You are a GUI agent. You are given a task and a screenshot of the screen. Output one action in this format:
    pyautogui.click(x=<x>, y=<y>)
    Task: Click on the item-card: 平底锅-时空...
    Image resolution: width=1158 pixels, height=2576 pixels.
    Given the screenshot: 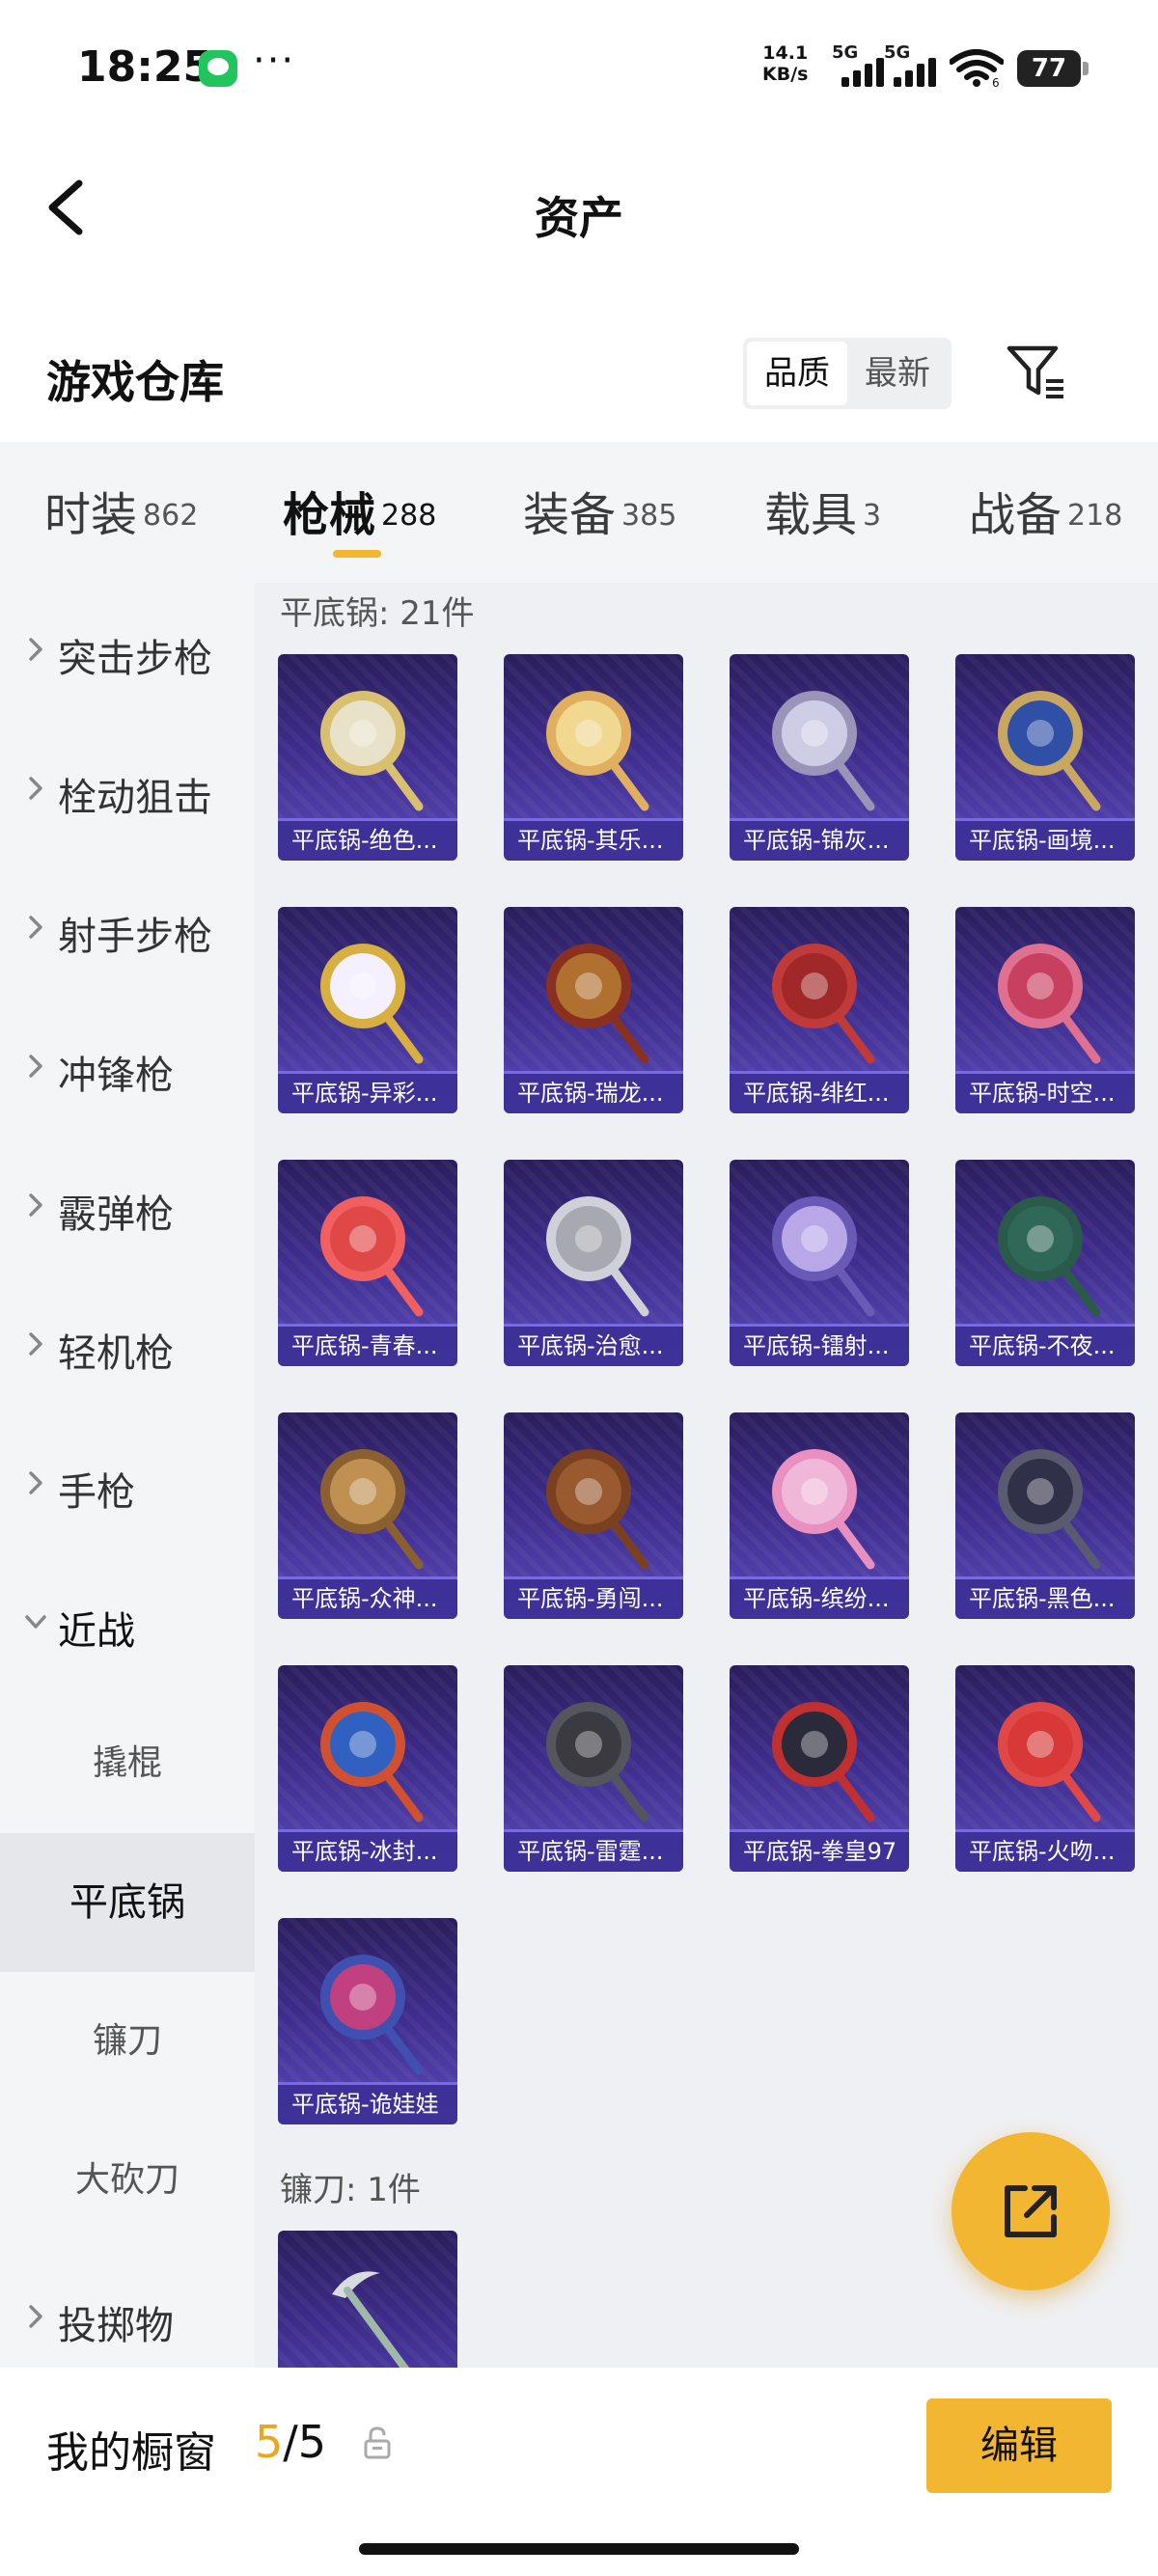 What is the action you would take?
    pyautogui.click(x=1045, y=1010)
    